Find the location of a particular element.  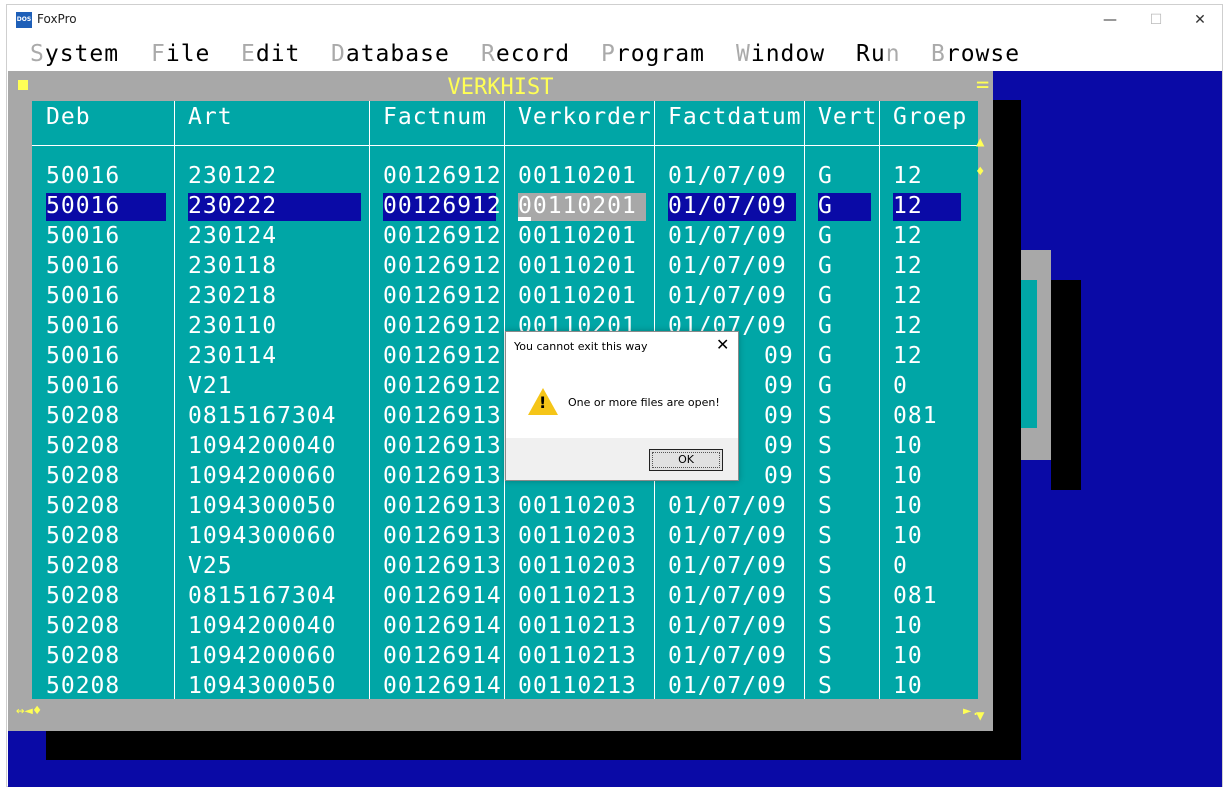

scroll-thumb-icon: ♦ is located at coordinates (980, 172).